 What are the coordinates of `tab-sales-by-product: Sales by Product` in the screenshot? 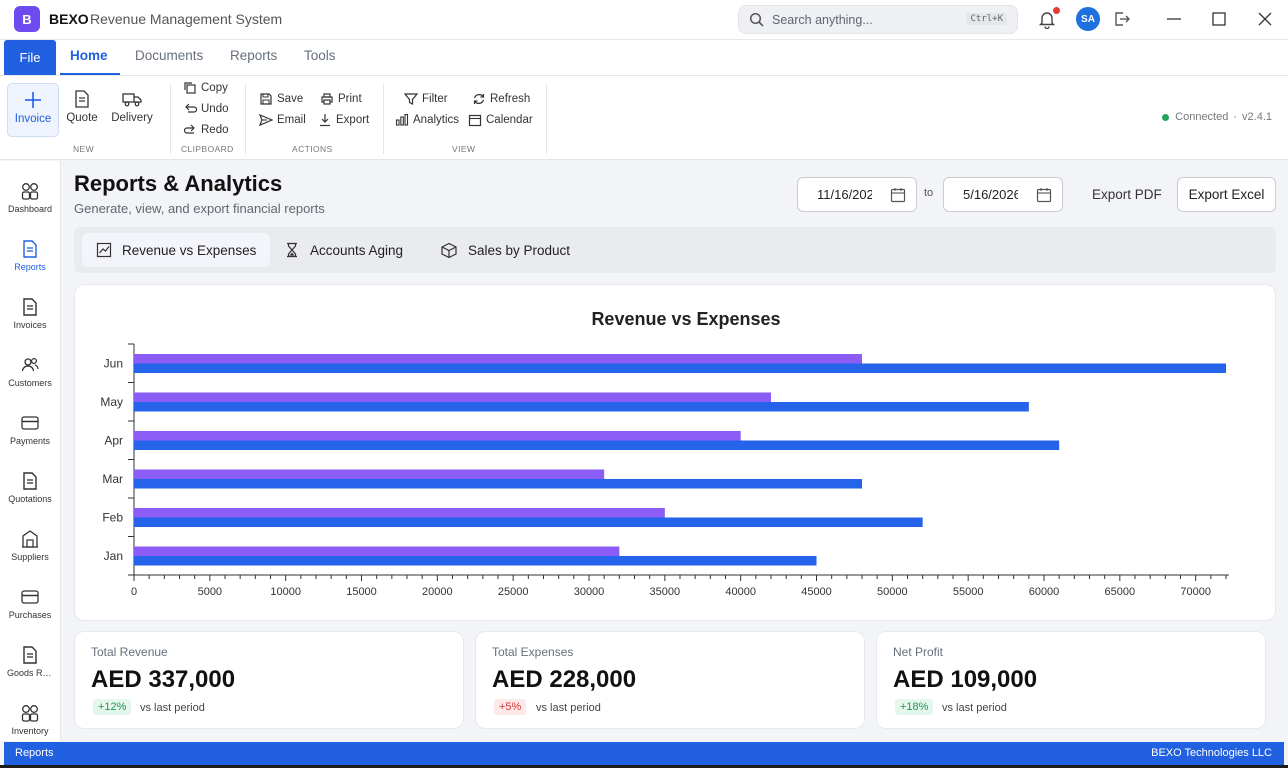 It's located at (505, 250).